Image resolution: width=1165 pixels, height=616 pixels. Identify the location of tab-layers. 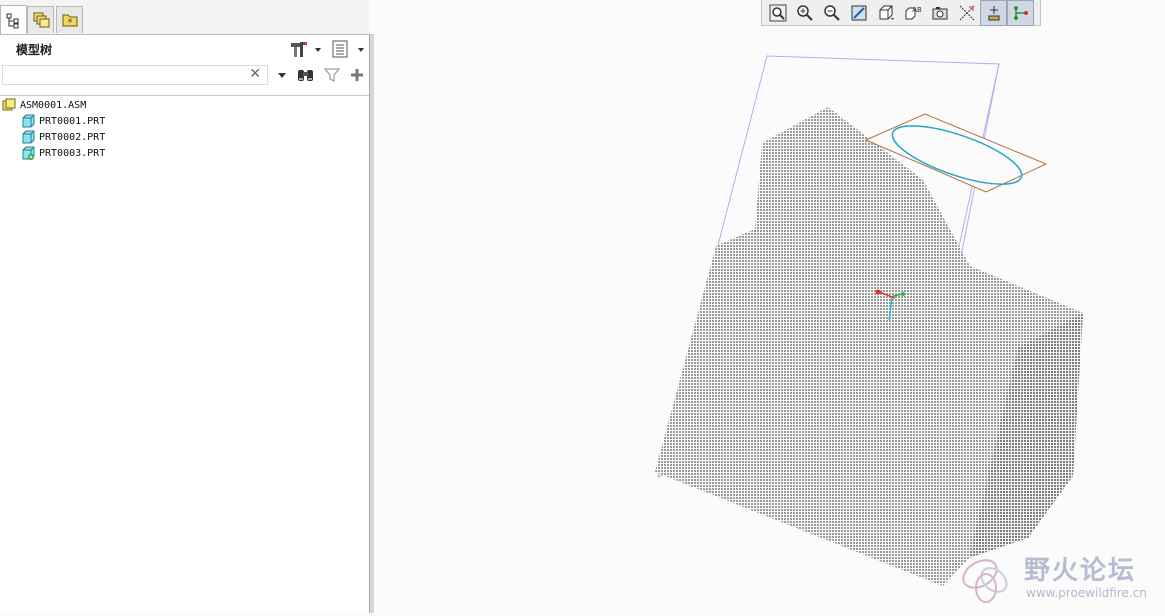
(40, 19).